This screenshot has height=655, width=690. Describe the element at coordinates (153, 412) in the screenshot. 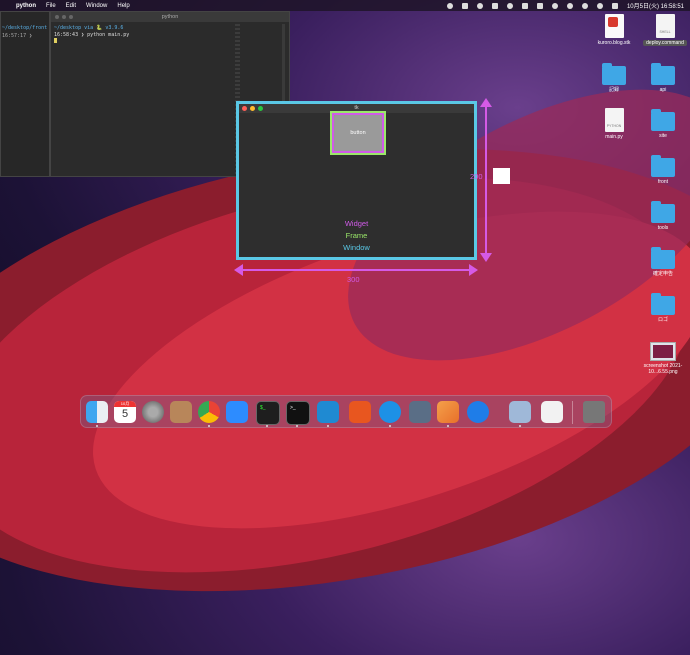

I see `system-preferences-icon` at that location.